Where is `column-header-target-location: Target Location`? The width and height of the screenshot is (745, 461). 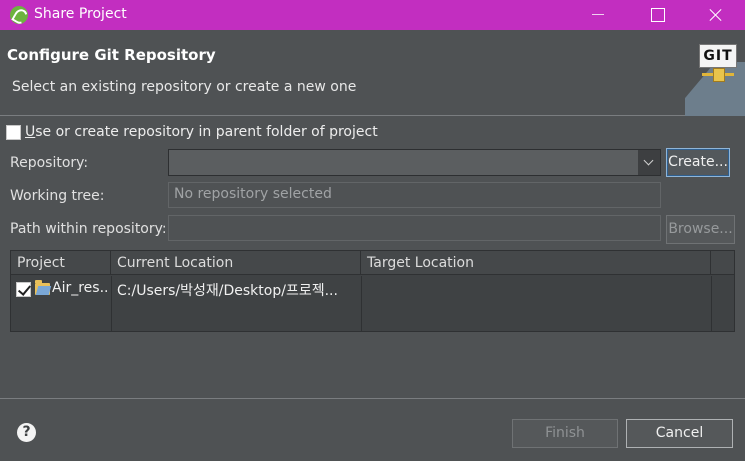 column-header-target-location: Target Location is located at coordinates (536, 263).